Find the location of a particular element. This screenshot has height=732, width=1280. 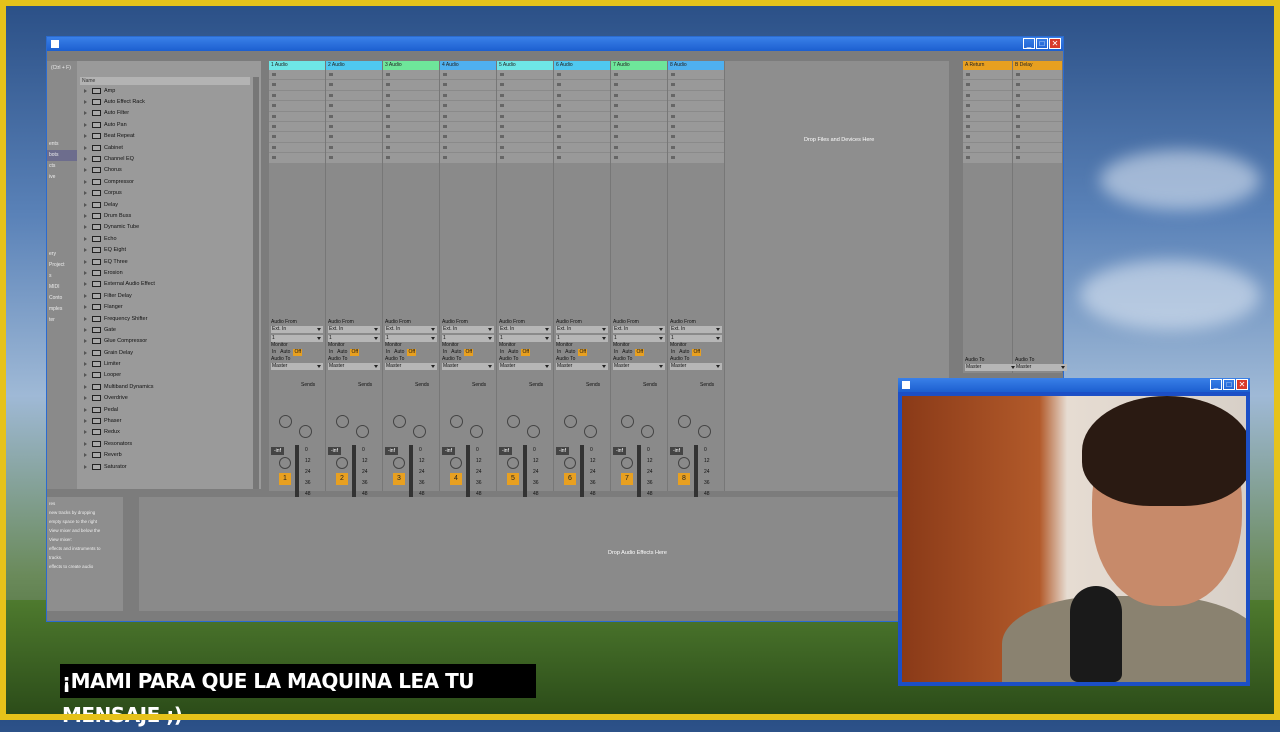

browser-item: Gate is located at coordinates (165, 329).